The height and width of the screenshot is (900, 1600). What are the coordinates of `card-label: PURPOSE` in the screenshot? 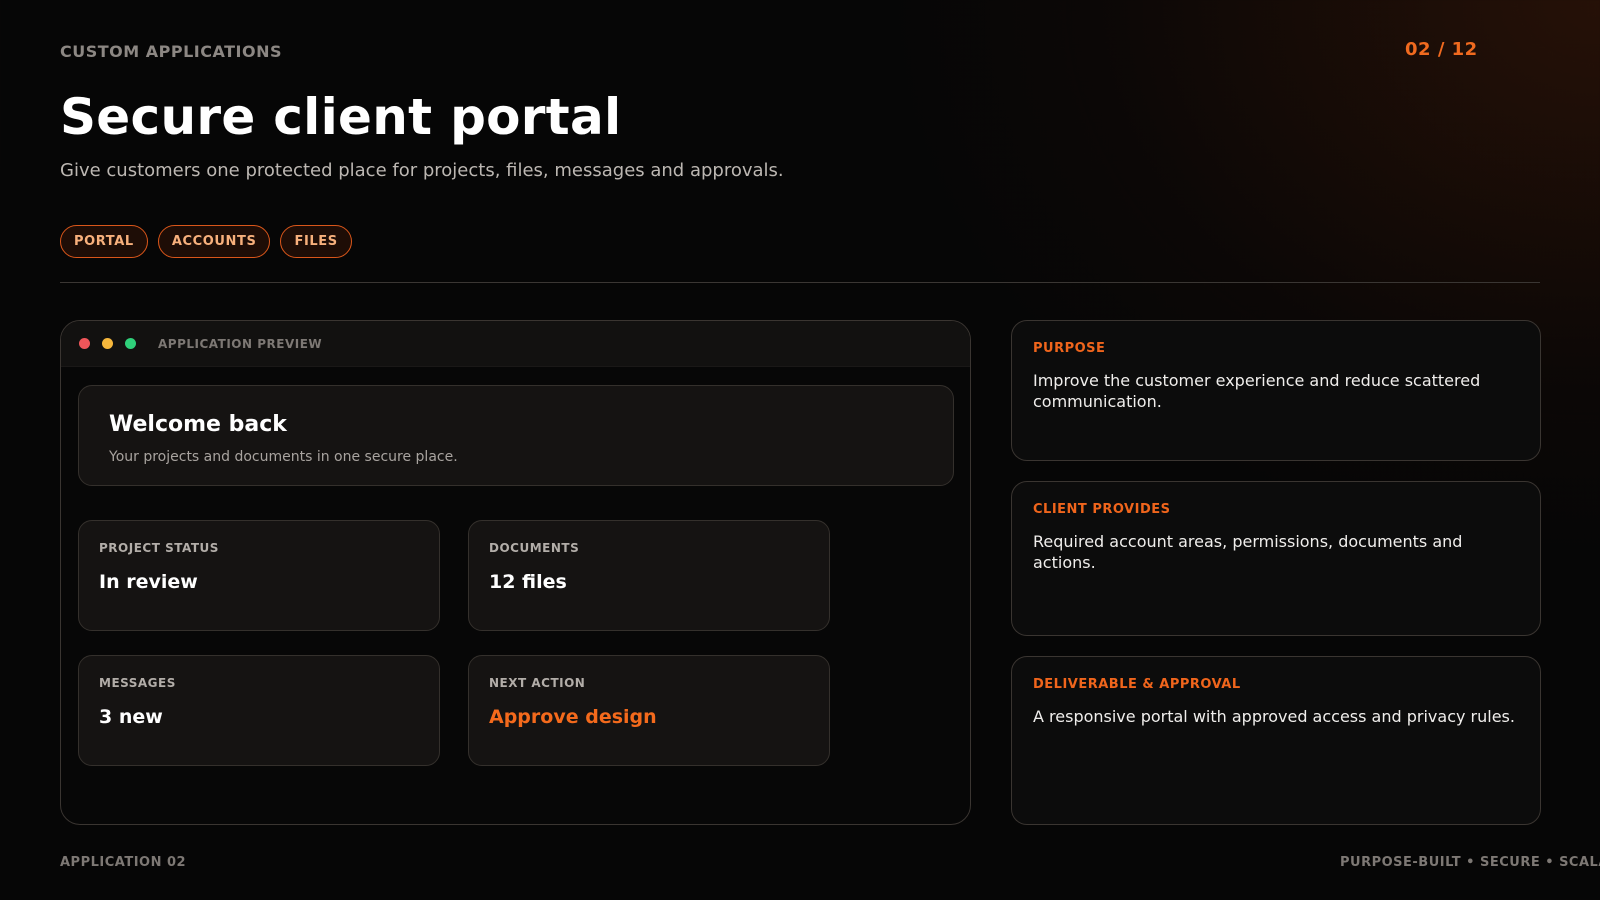 It's located at (1069, 348).